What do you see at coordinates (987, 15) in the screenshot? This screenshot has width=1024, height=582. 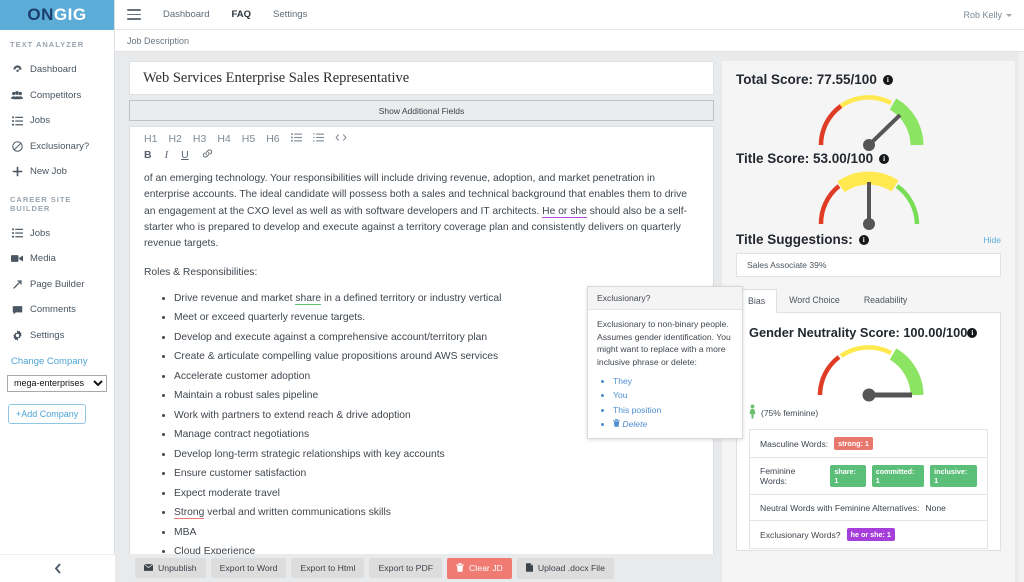 I see `user-menu: Rob Kelly` at bounding box center [987, 15].